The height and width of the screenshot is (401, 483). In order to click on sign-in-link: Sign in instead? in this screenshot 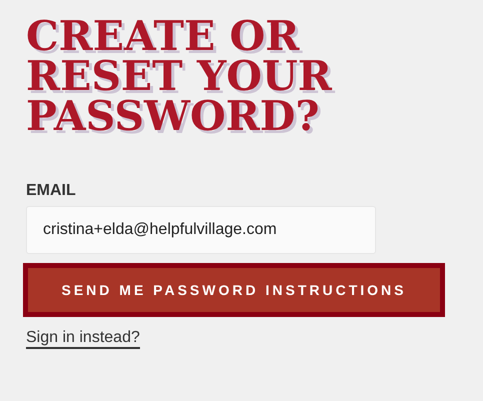, I will do `click(83, 339)`.